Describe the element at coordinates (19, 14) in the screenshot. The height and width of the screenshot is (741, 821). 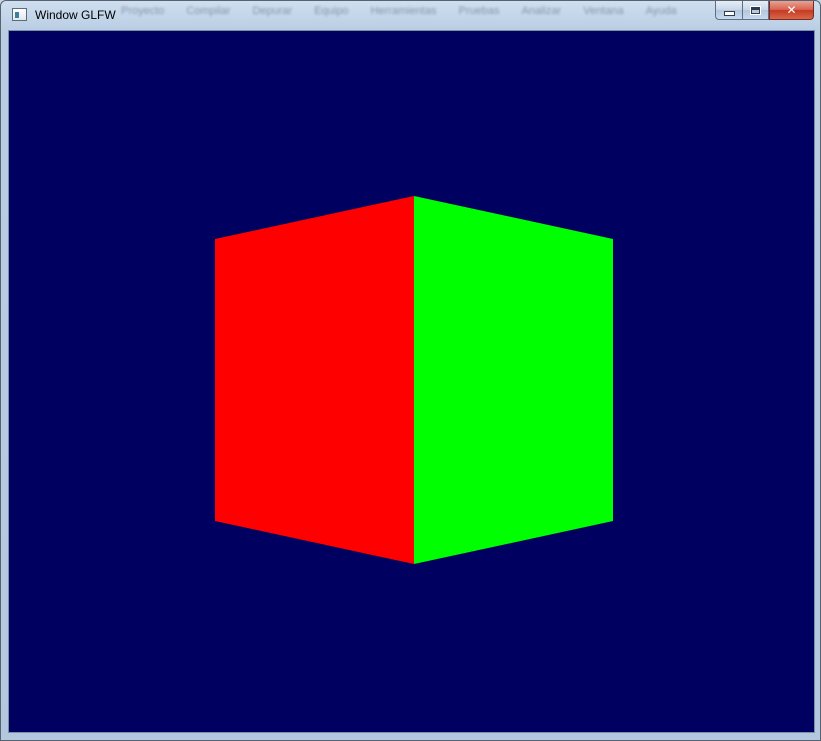
I see `app-window-icon` at that location.